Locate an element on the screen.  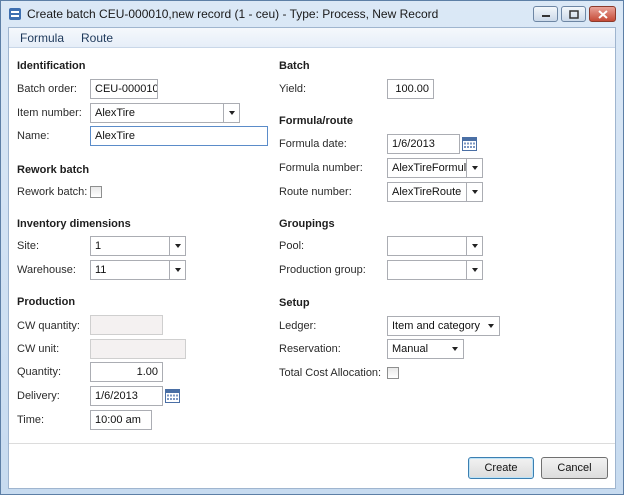
cw-quantity-field is located at coordinates (126, 325).